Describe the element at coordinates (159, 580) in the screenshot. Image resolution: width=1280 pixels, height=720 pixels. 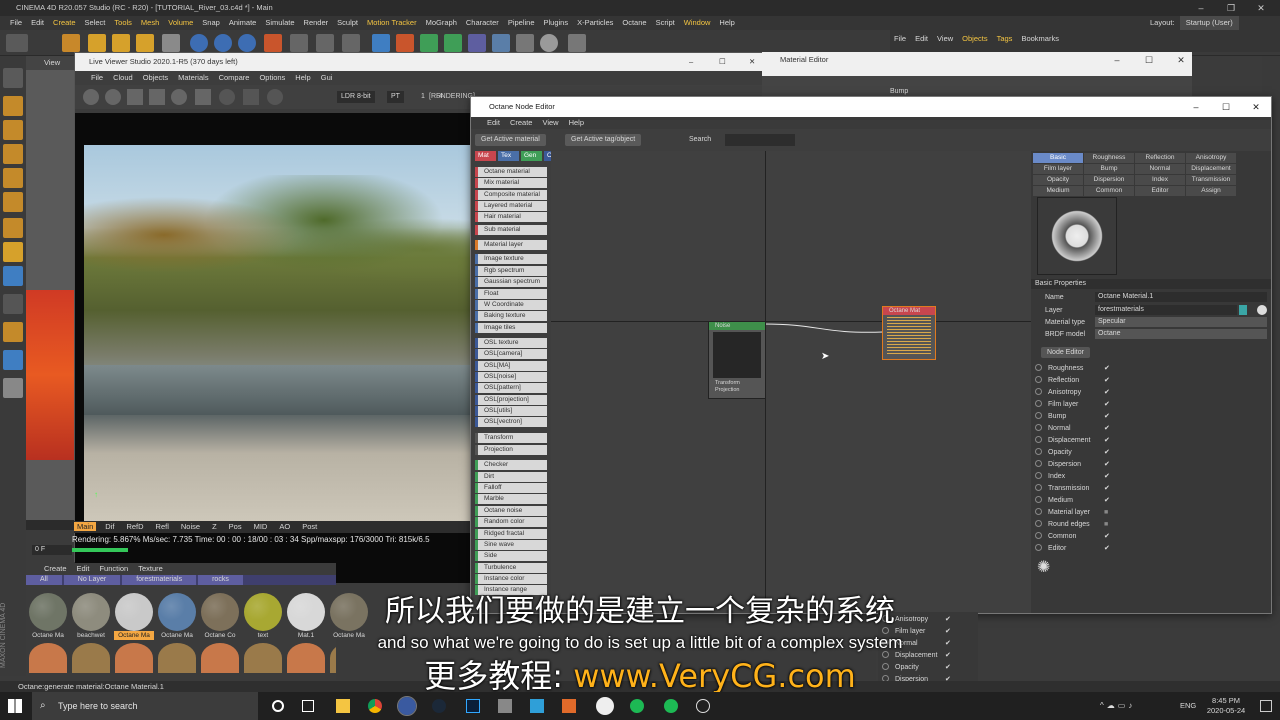
I see `mm-tab-forestmaterials: forestmaterials` at that location.